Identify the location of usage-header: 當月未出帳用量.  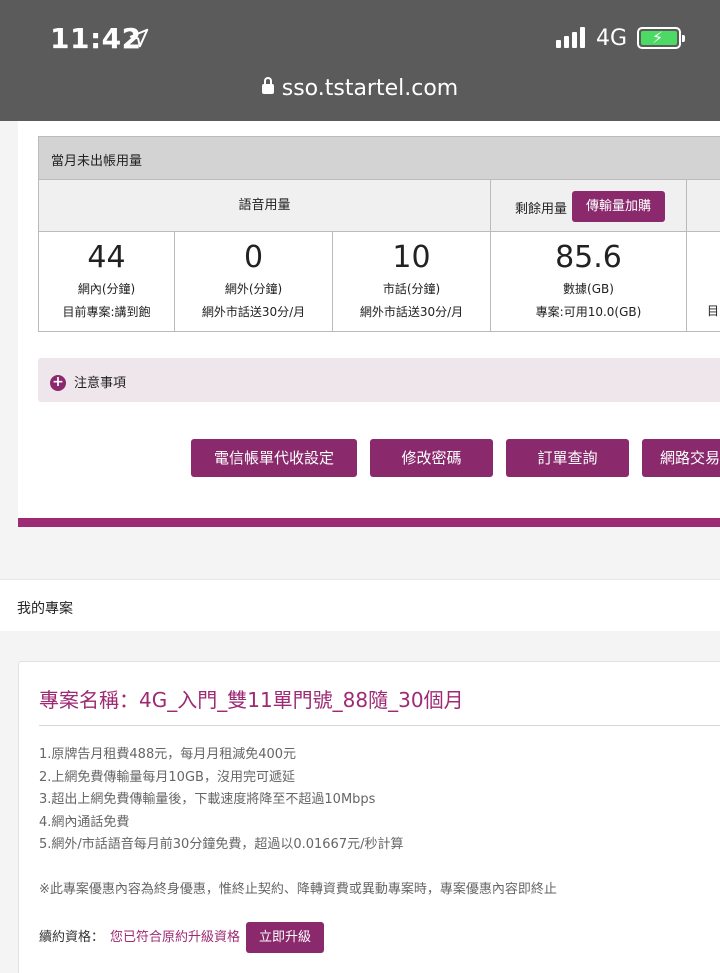
(379, 158).